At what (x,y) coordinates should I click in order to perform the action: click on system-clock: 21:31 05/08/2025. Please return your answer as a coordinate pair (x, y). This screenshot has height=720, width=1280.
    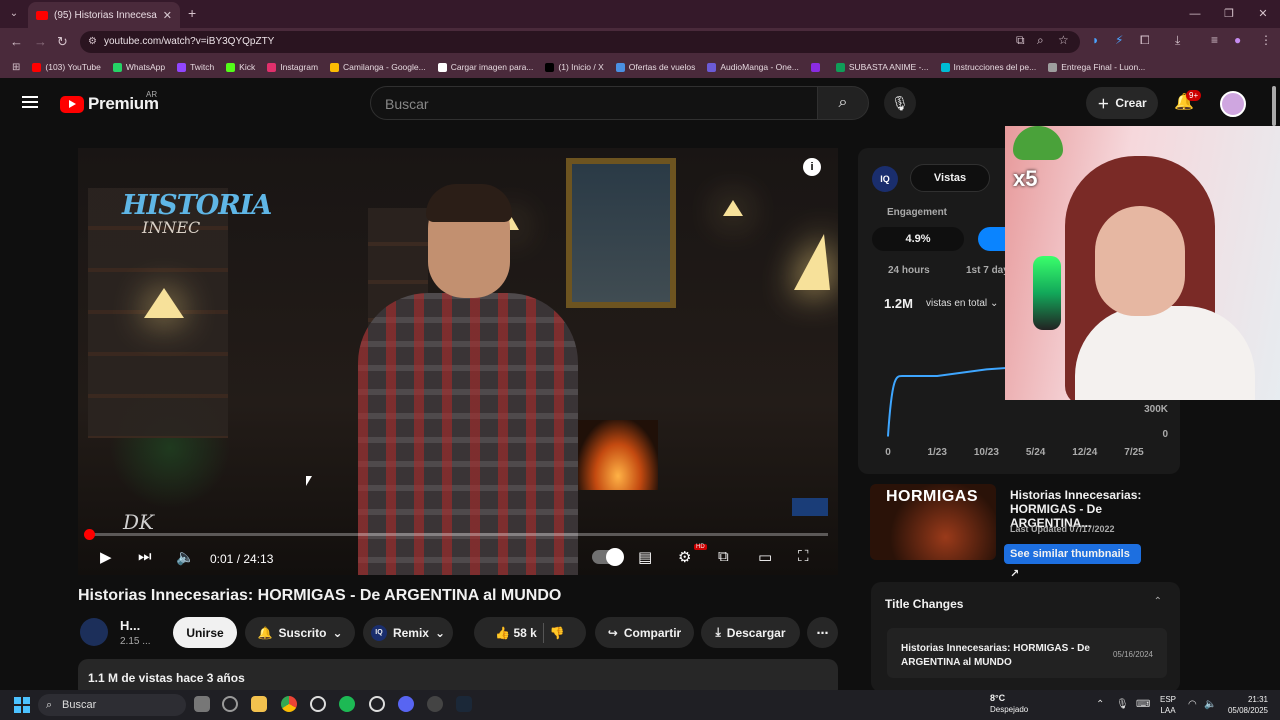
    Looking at the image, I should click on (1246, 705).